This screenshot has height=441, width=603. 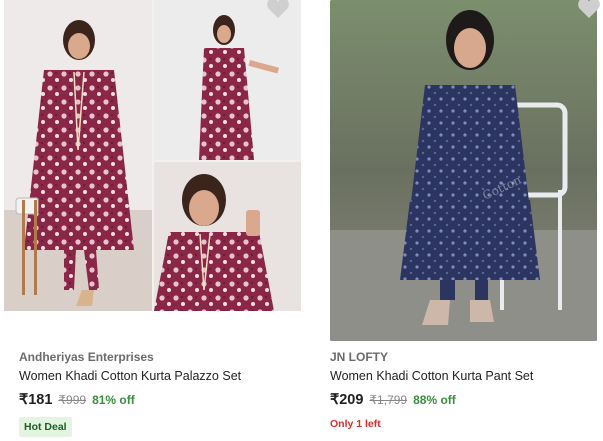 I want to click on discount-percent: 88% off, so click(x=434, y=400).